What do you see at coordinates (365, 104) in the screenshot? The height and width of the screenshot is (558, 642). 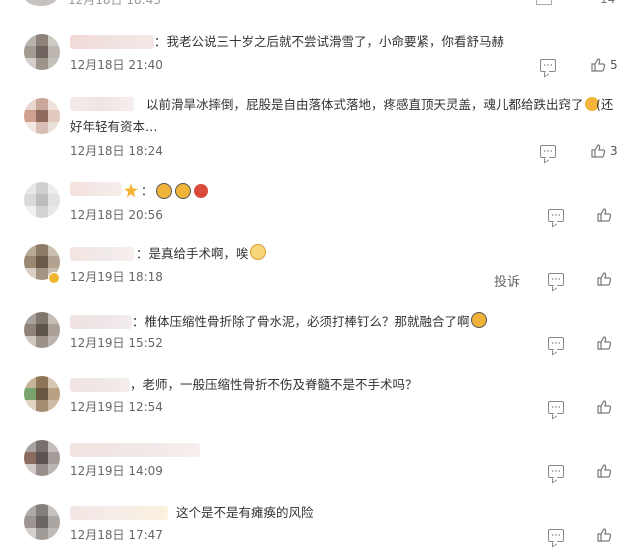 I see `comment-text-main: 以前滑旱冰摔倒，屁股是自由落体式落地，疼感直顶天灵盖，魂儿都给跌出窍了` at bounding box center [365, 104].